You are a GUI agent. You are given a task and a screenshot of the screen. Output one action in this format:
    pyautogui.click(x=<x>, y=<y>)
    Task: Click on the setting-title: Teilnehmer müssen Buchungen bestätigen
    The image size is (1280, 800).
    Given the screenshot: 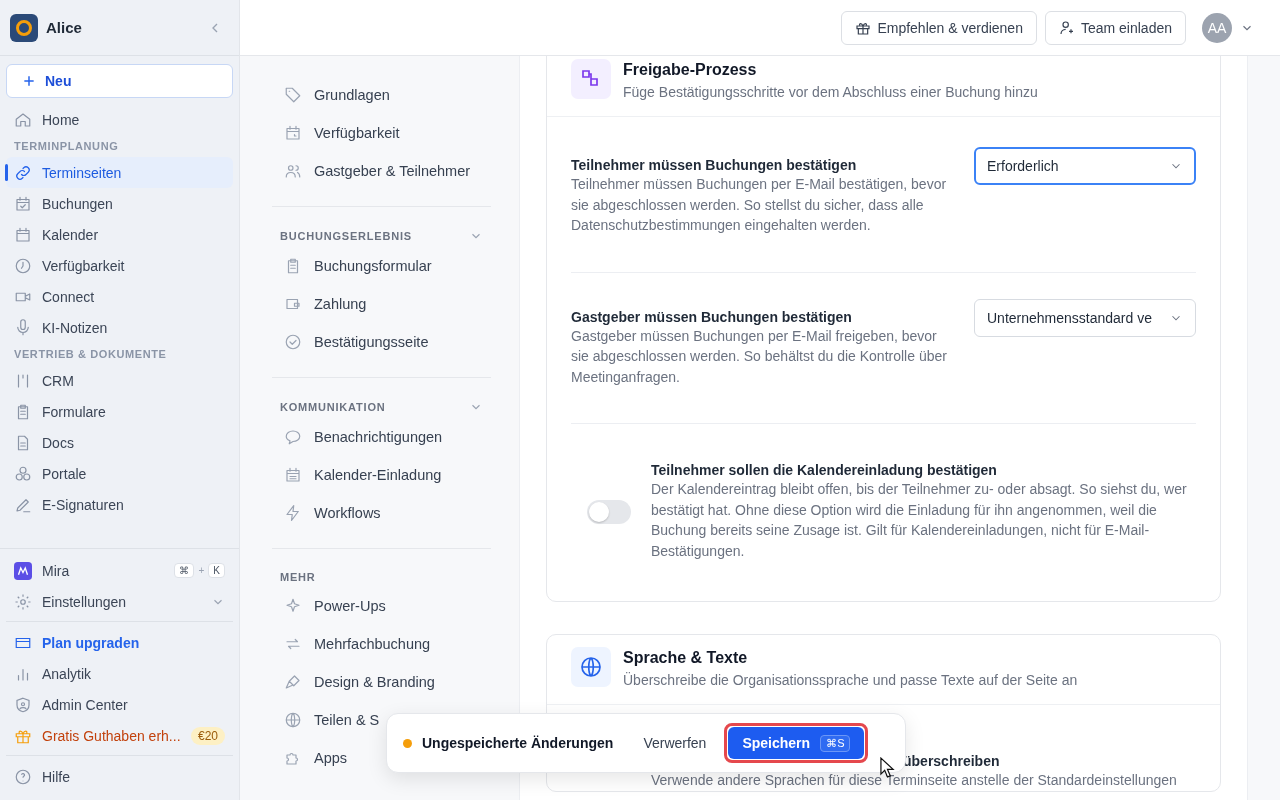 What is the action you would take?
    pyautogui.click(x=714, y=165)
    